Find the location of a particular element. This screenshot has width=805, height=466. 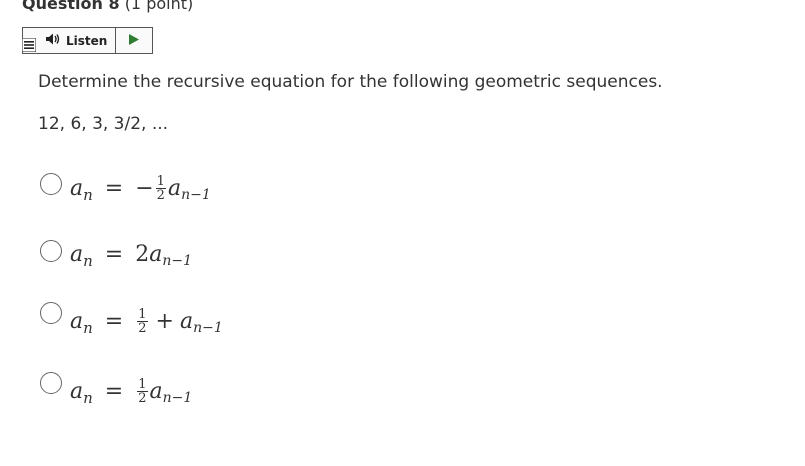

menu-icon is located at coordinates (29, 45).